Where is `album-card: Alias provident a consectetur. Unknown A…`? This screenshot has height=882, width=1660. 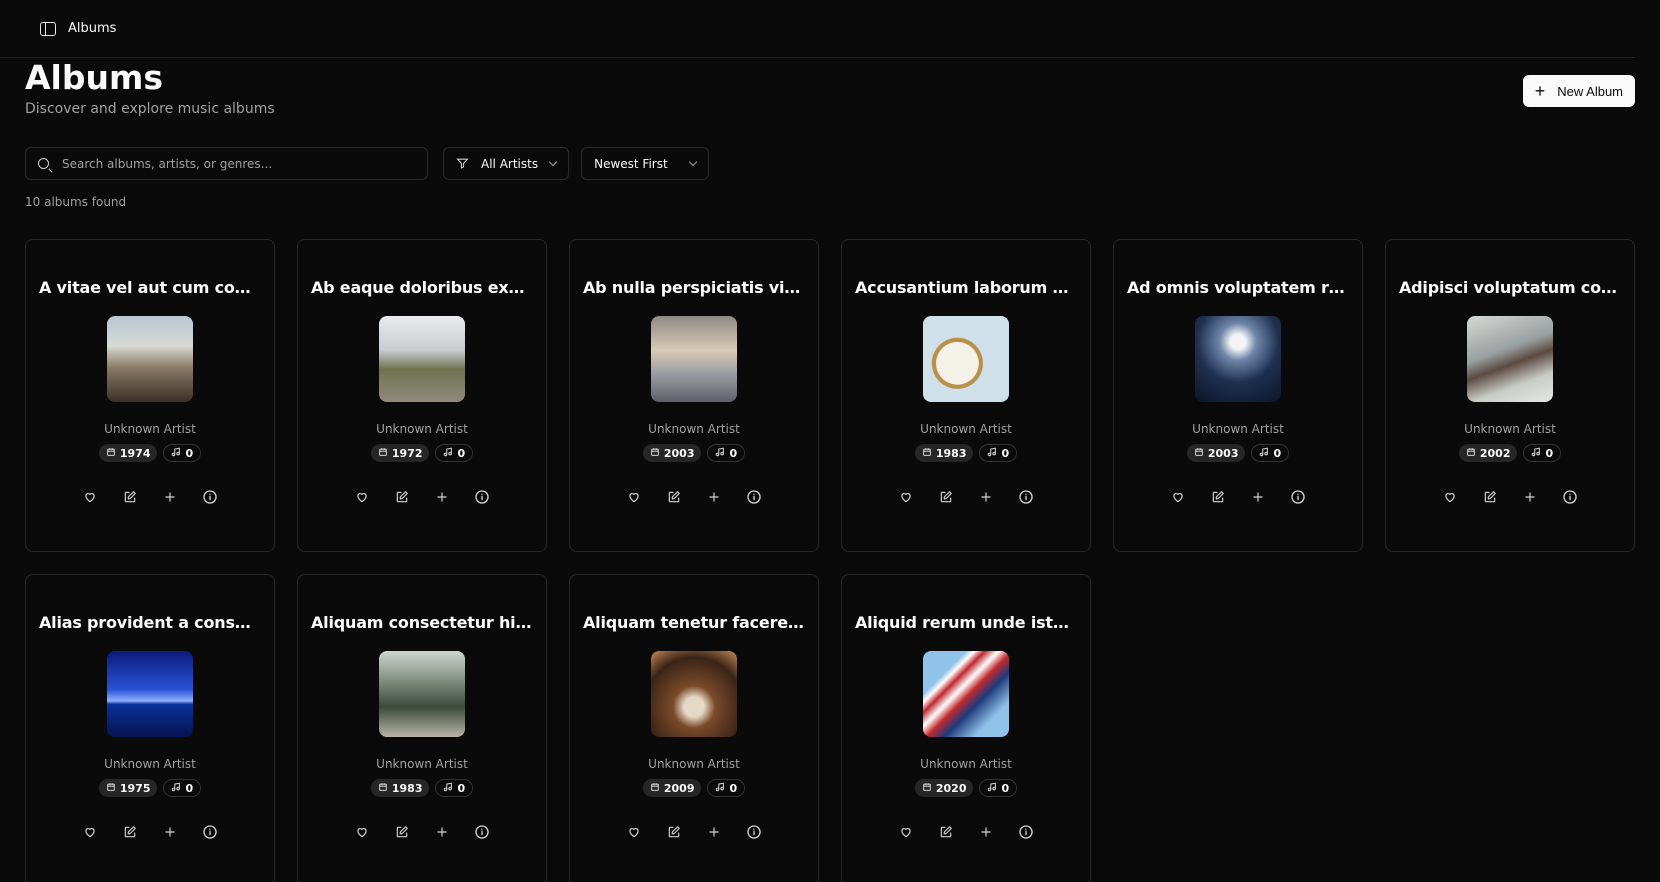 album-card: Alias provident a consectetur. Unknown A… is located at coordinates (150, 728).